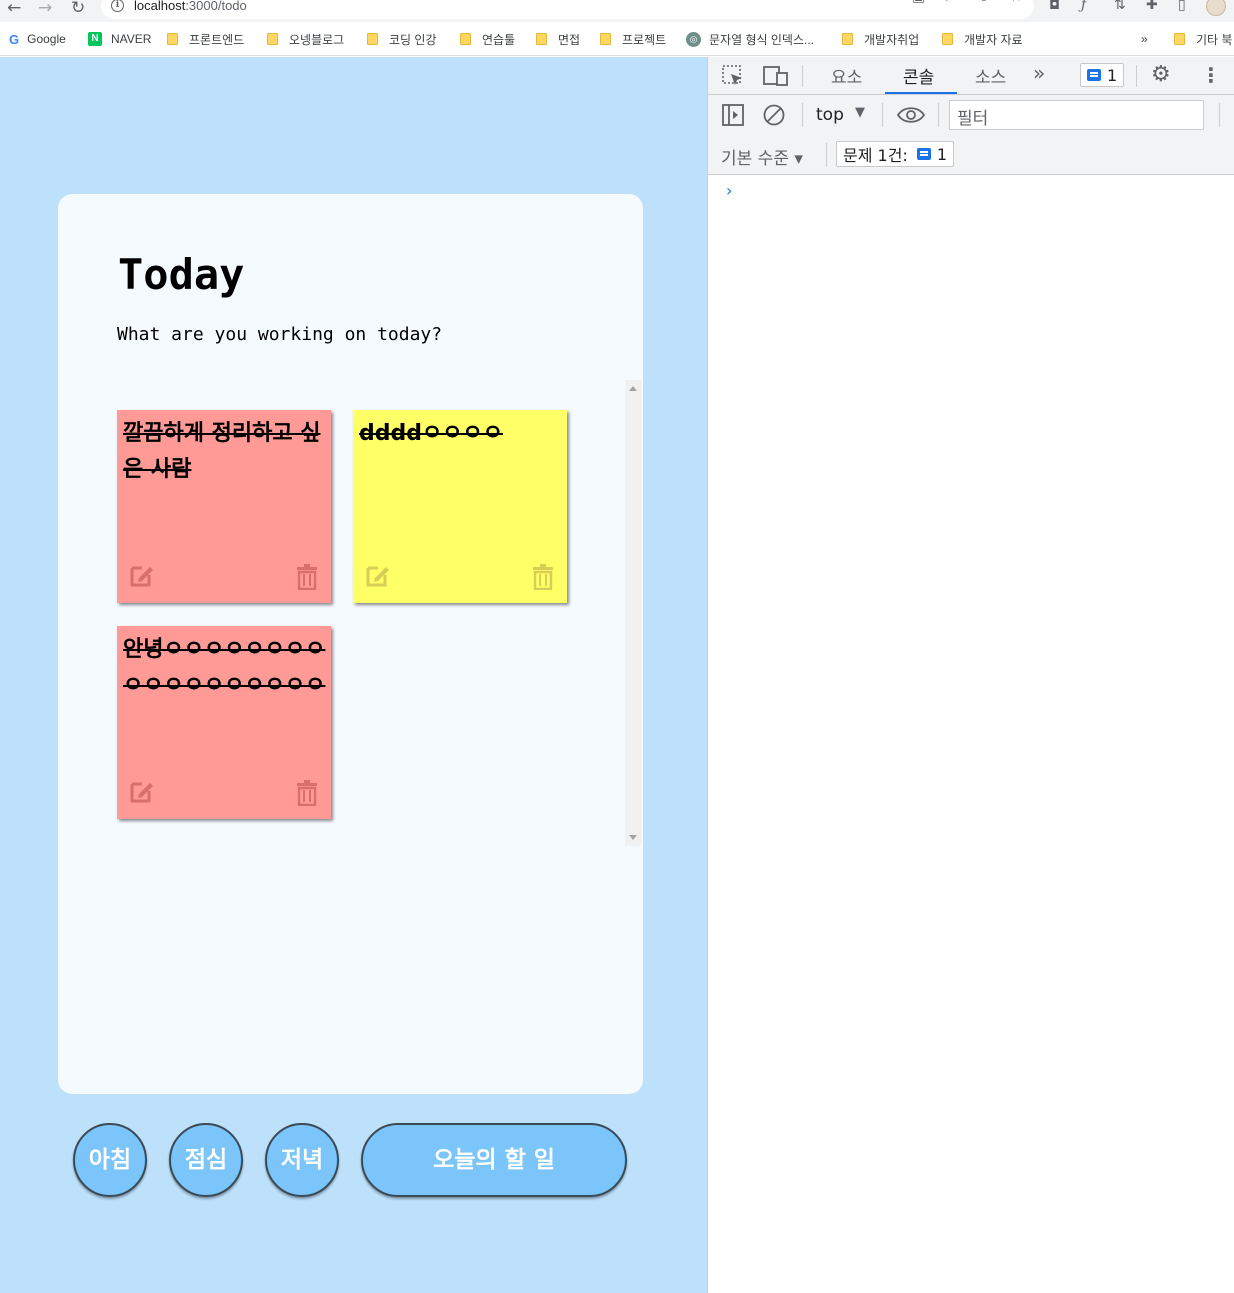  I want to click on puzzle-icon: ✚, so click(1152, 6).